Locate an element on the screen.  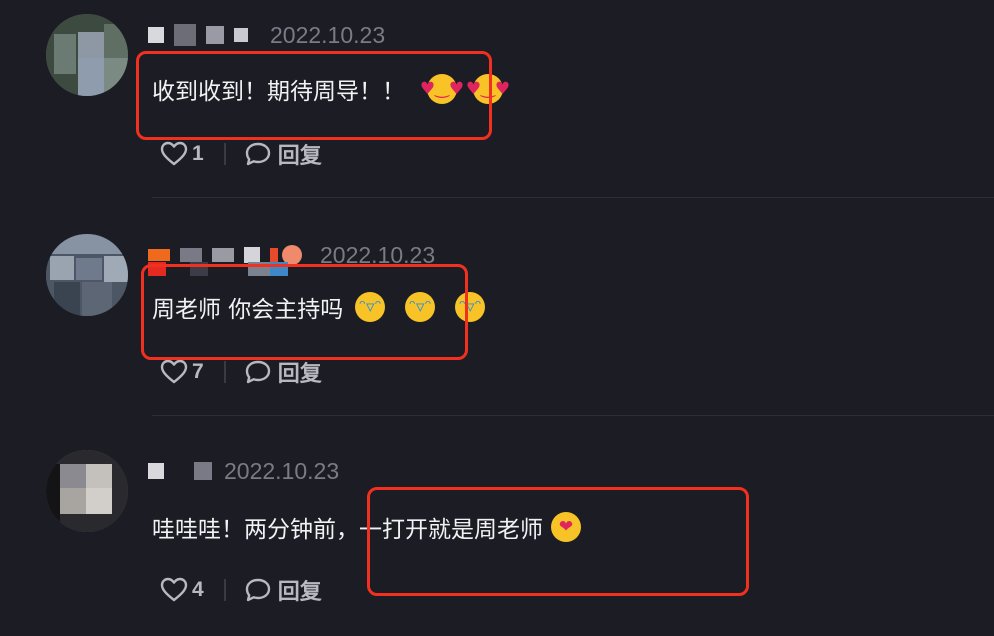
like-button: 1 is located at coordinates (182, 154).